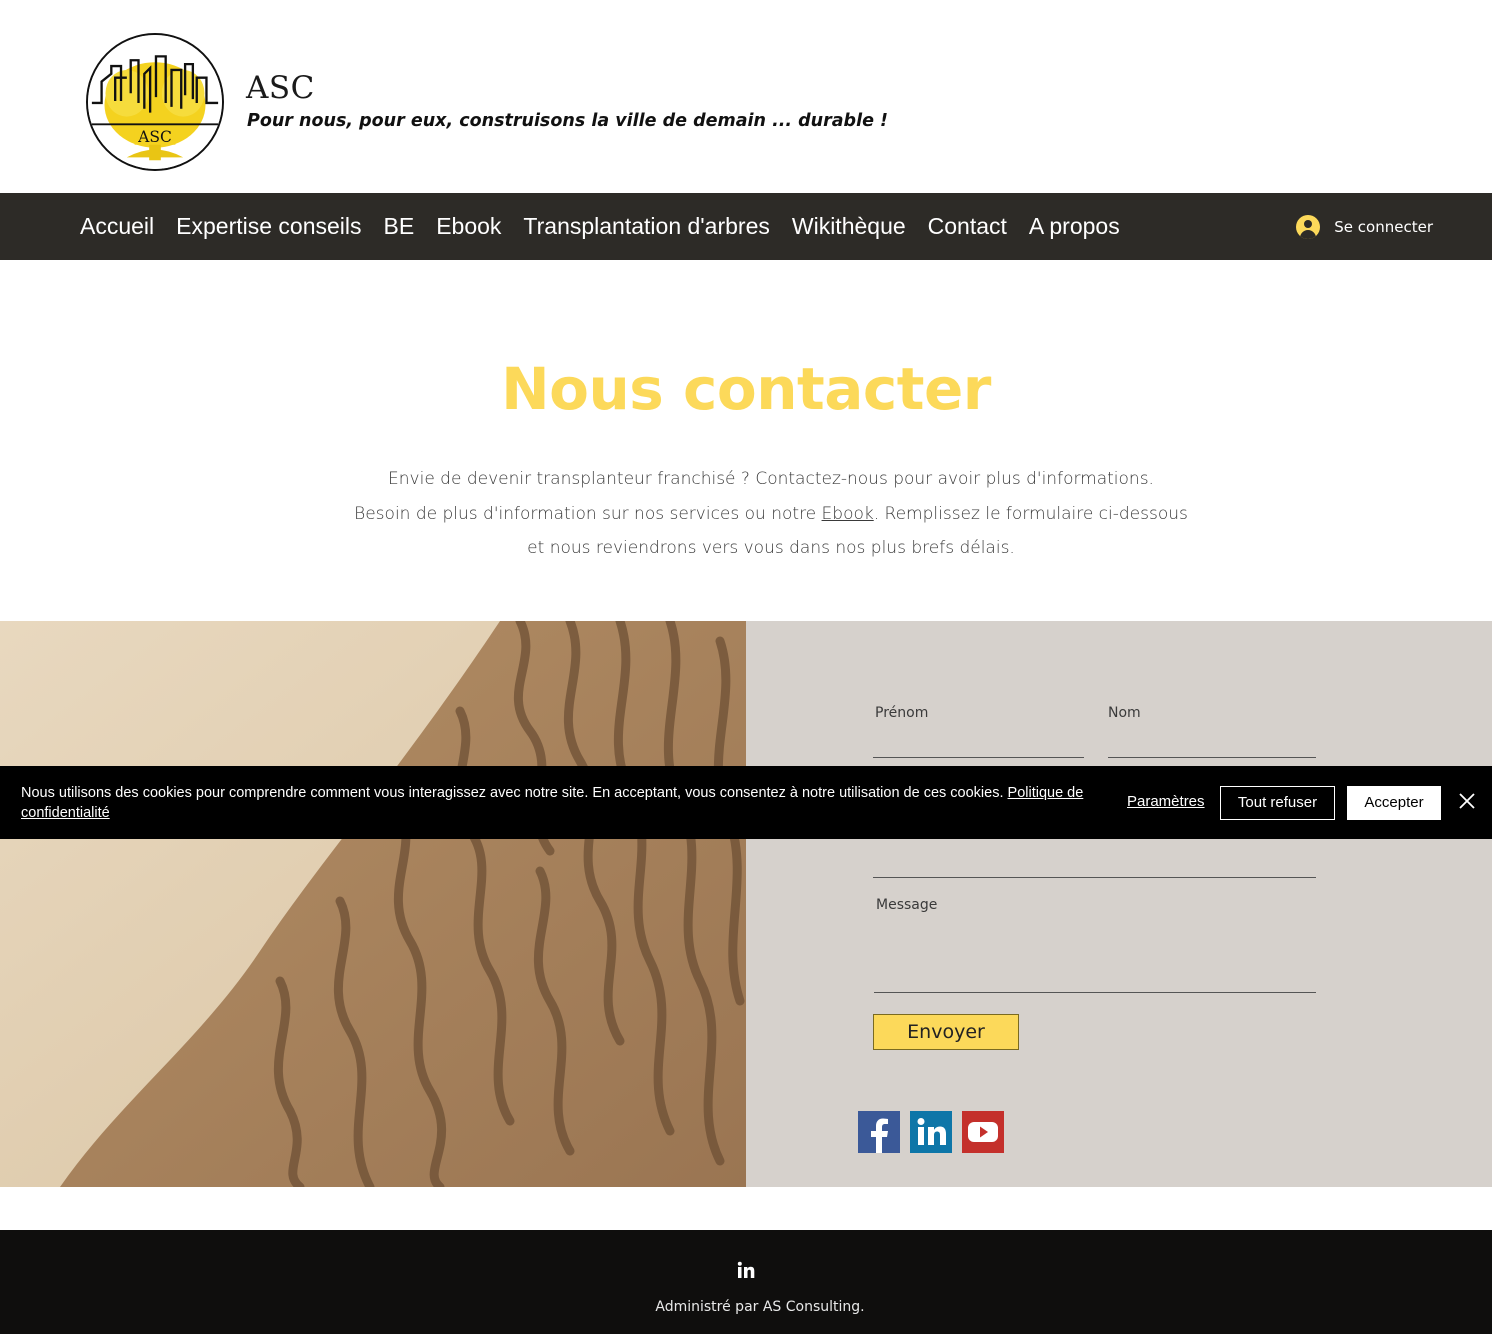  What do you see at coordinates (1394, 803) in the screenshot?
I see `accept-button: Accepter` at bounding box center [1394, 803].